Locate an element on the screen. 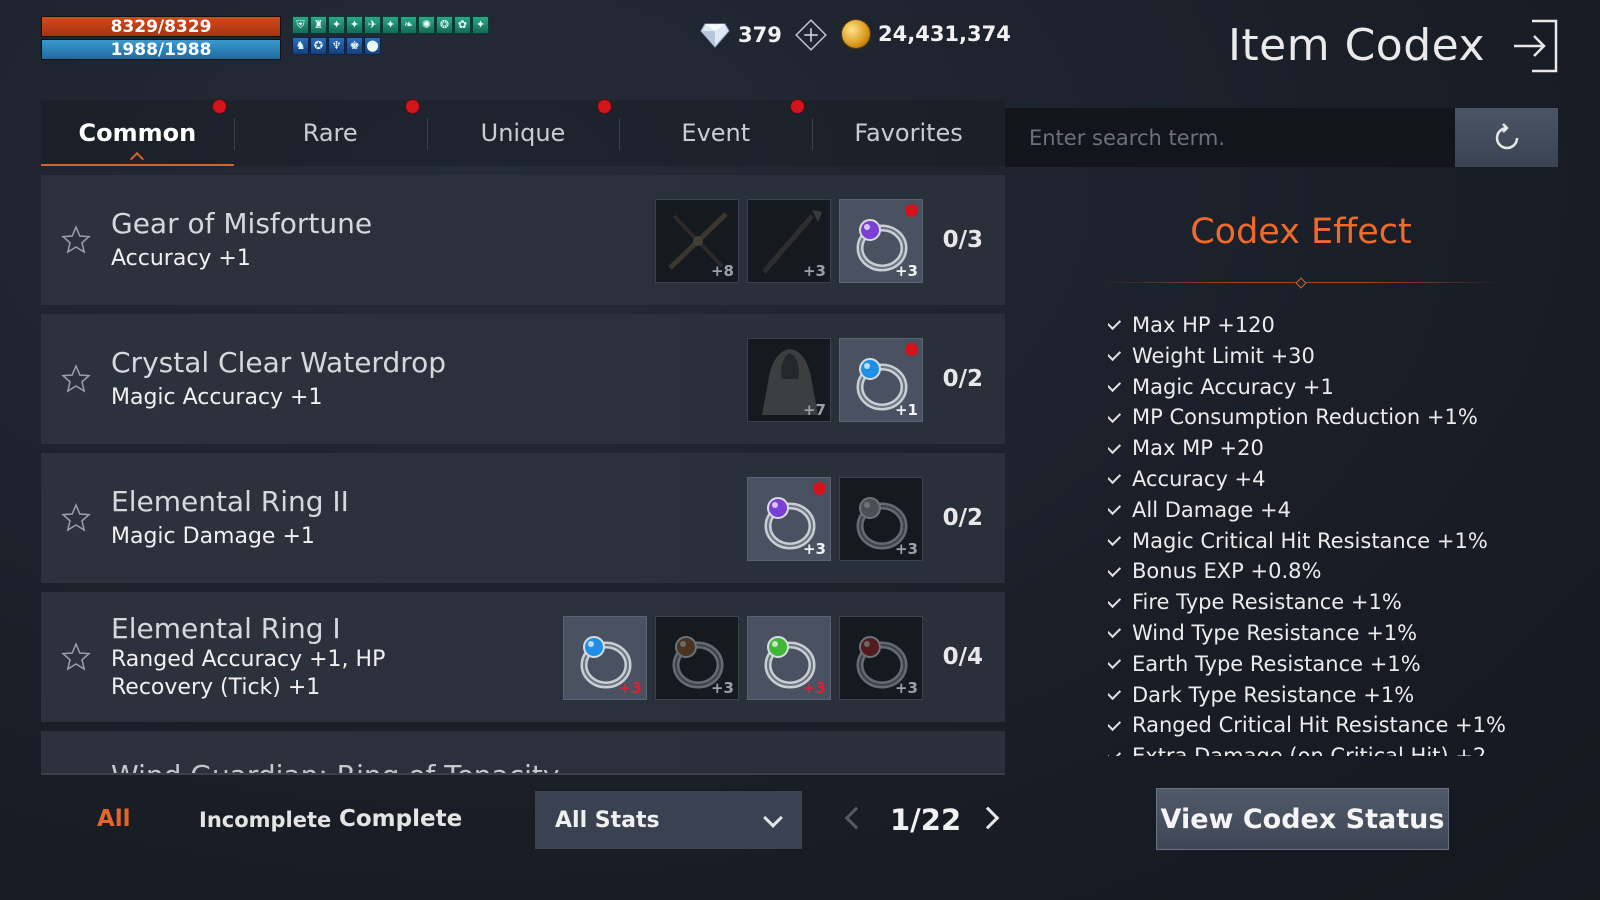 Image resolution: width=1600 pixels, height=900 pixels. entry-name: Elemental Ring I is located at coordinates (226, 628).